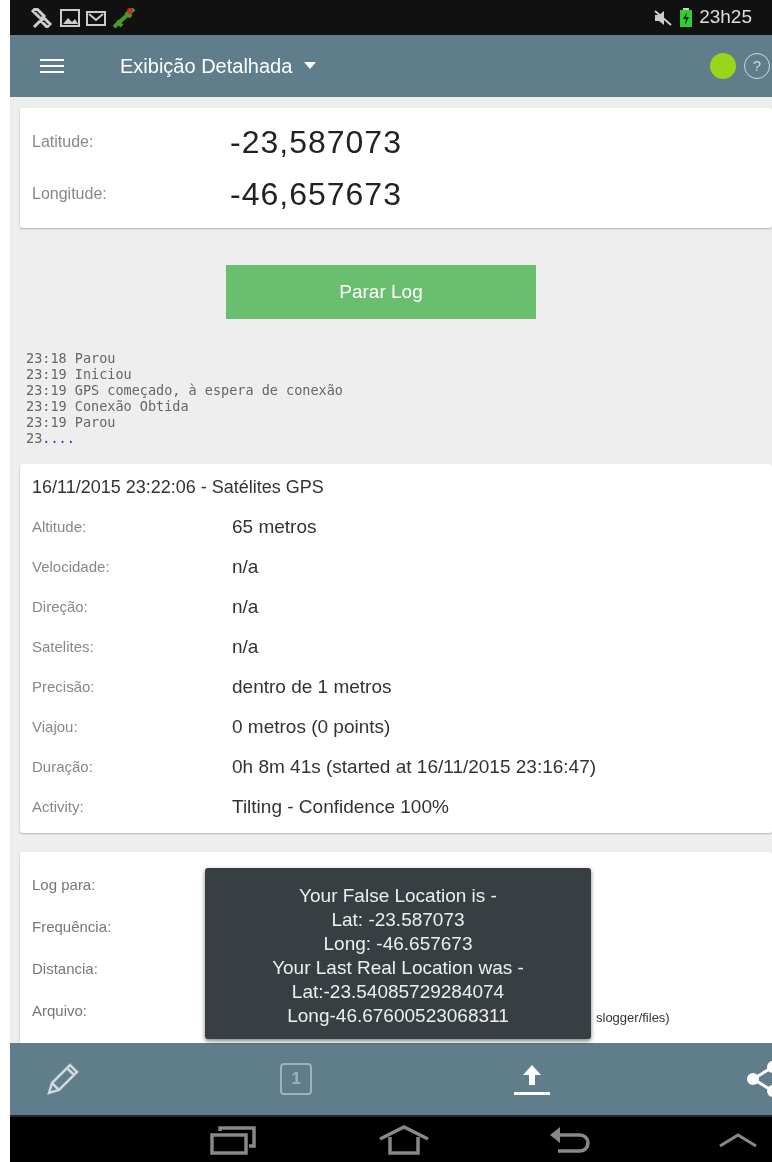 The width and height of the screenshot is (772, 1162). I want to click on log-line: 23:18 Parou, so click(71, 358).